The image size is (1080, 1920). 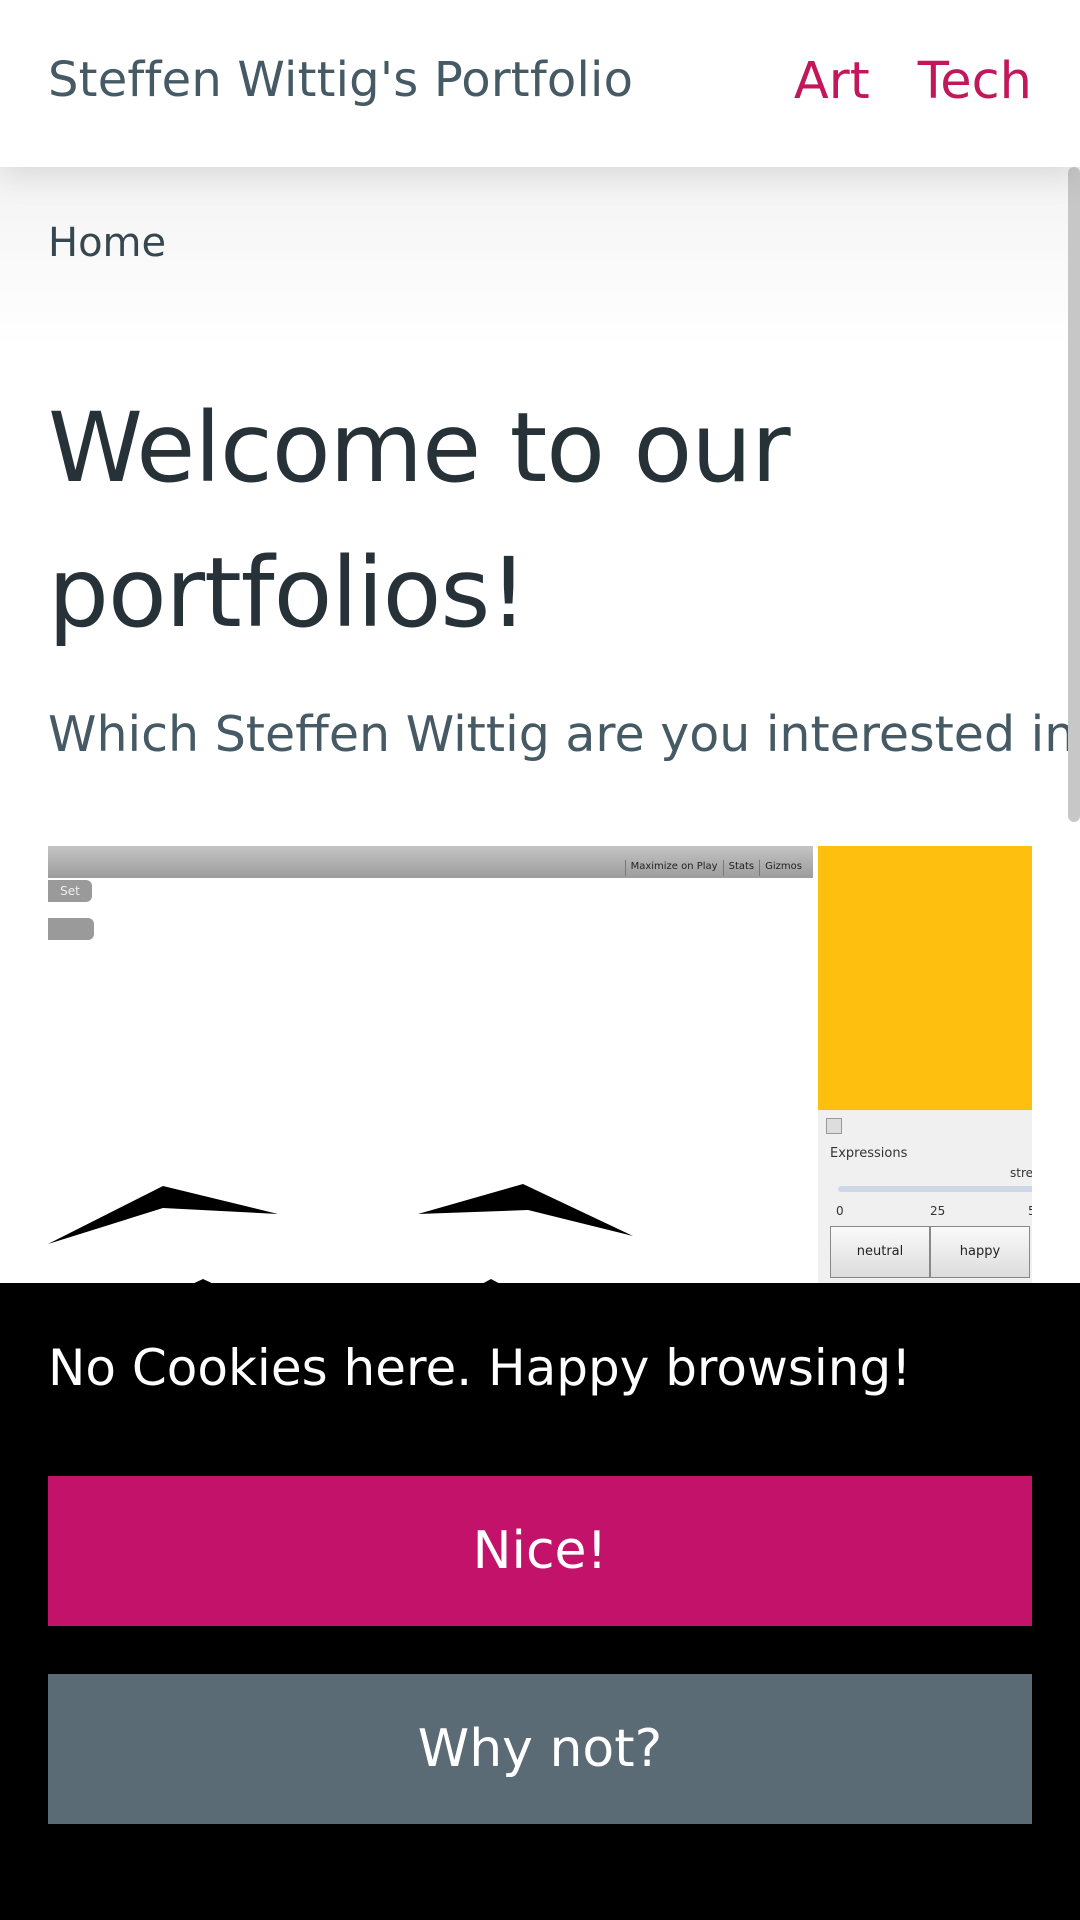 What do you see at coordinates (340, 80) in the screenshot?
I see `site-title: Steffen Wittig's Portfolio` at bounding box center [340, 80].